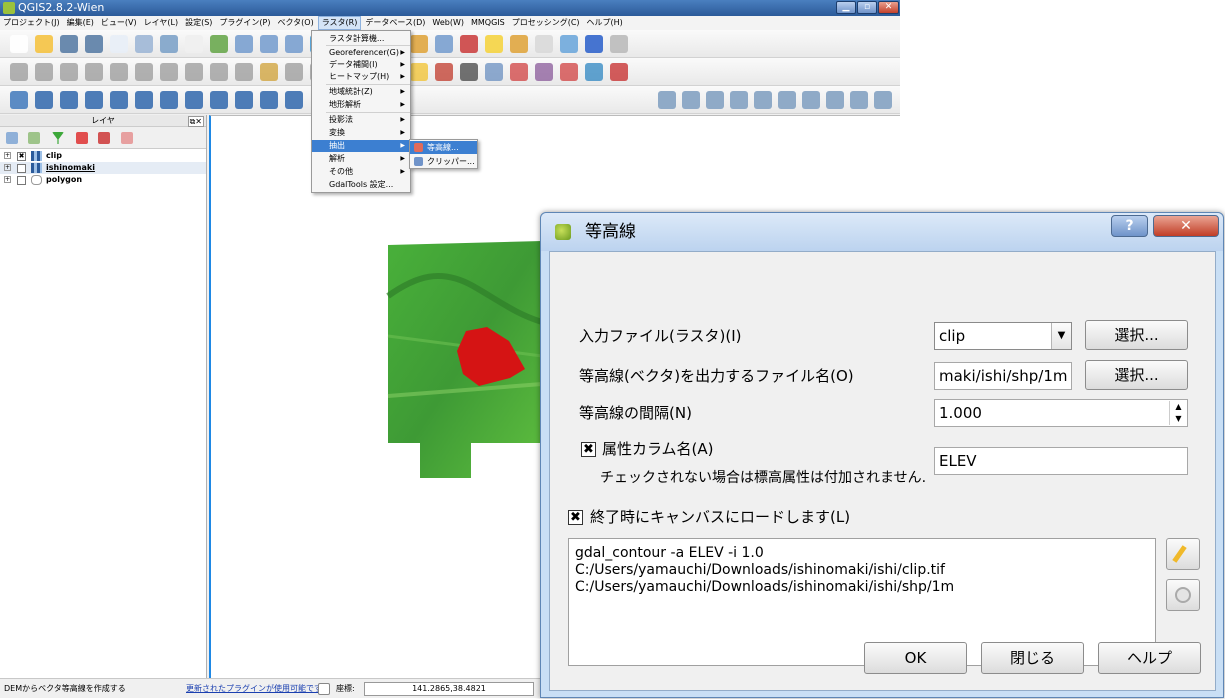  What do you see at coordinates (544, 72) in the screenshot?
I see `toolbar-2-tool-21-icon` at bounding box center [544, 72].